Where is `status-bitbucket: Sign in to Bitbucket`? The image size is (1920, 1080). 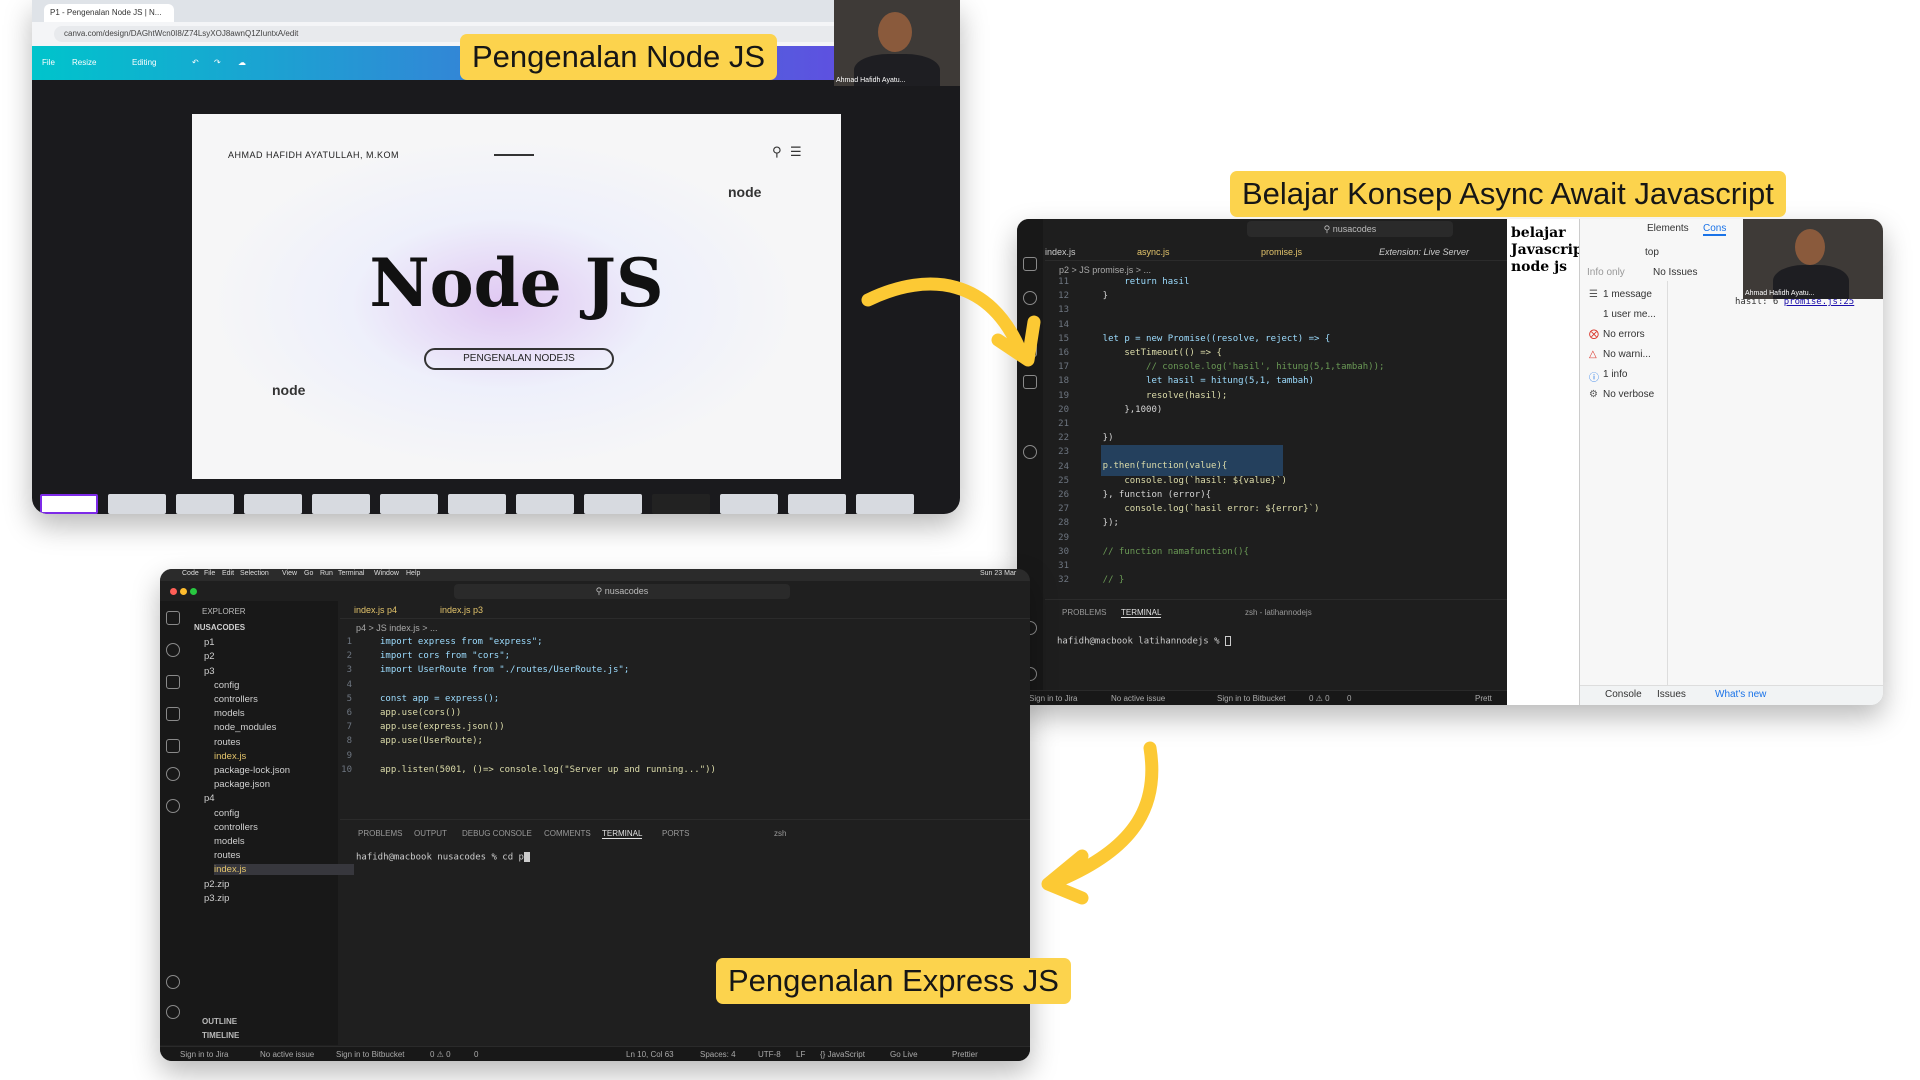 status-bitbucket: Sign in to Bitbucket is located at coordinates (370, 1054).